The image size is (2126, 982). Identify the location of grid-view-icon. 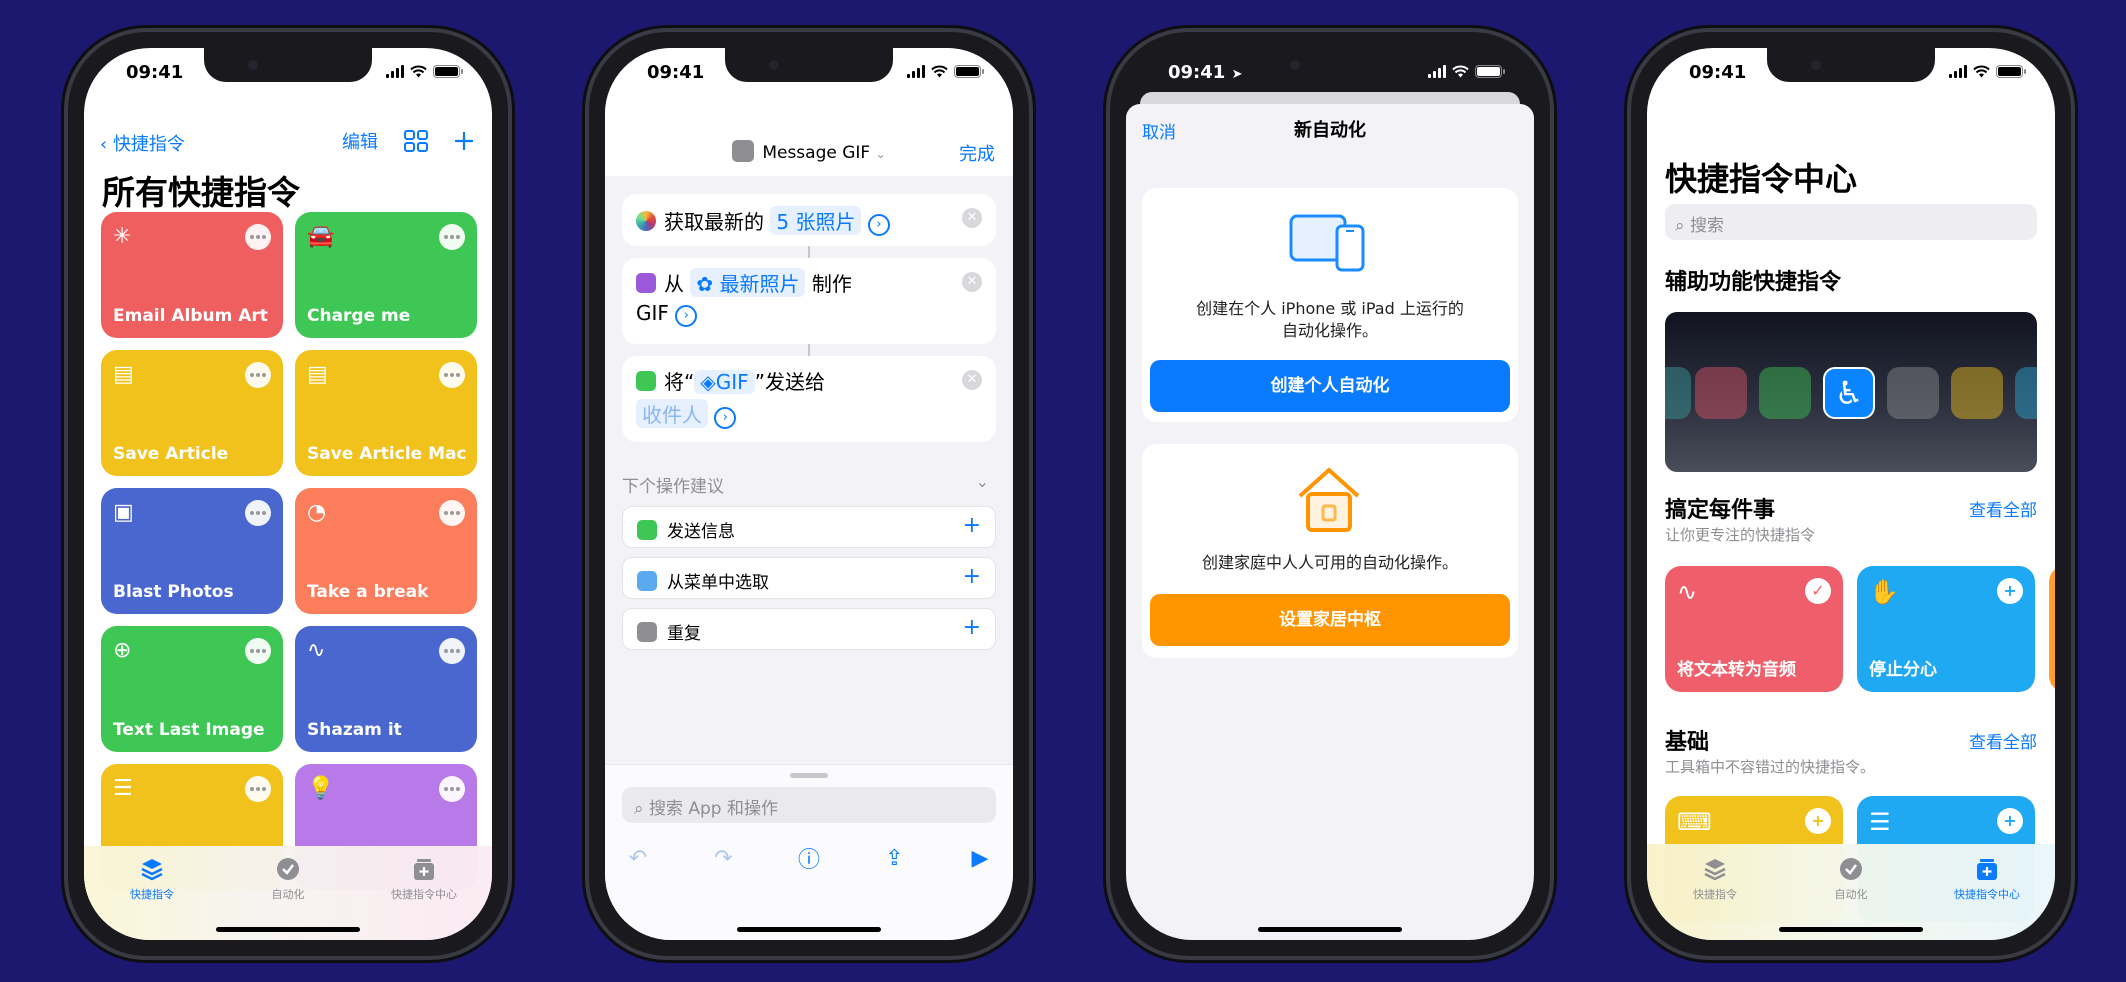
(416, 141).